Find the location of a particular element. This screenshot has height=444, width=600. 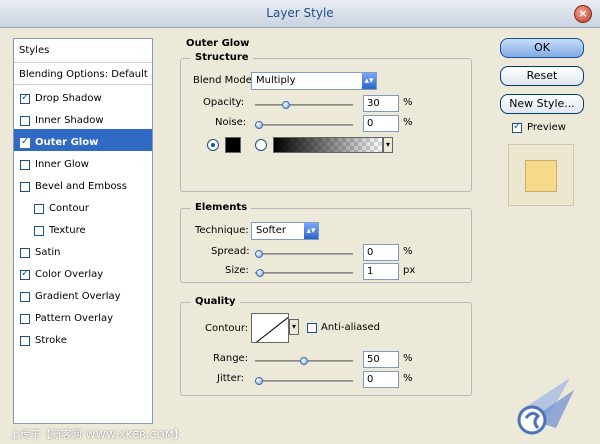

range-label: Range: is located at coordinates (231, 358).